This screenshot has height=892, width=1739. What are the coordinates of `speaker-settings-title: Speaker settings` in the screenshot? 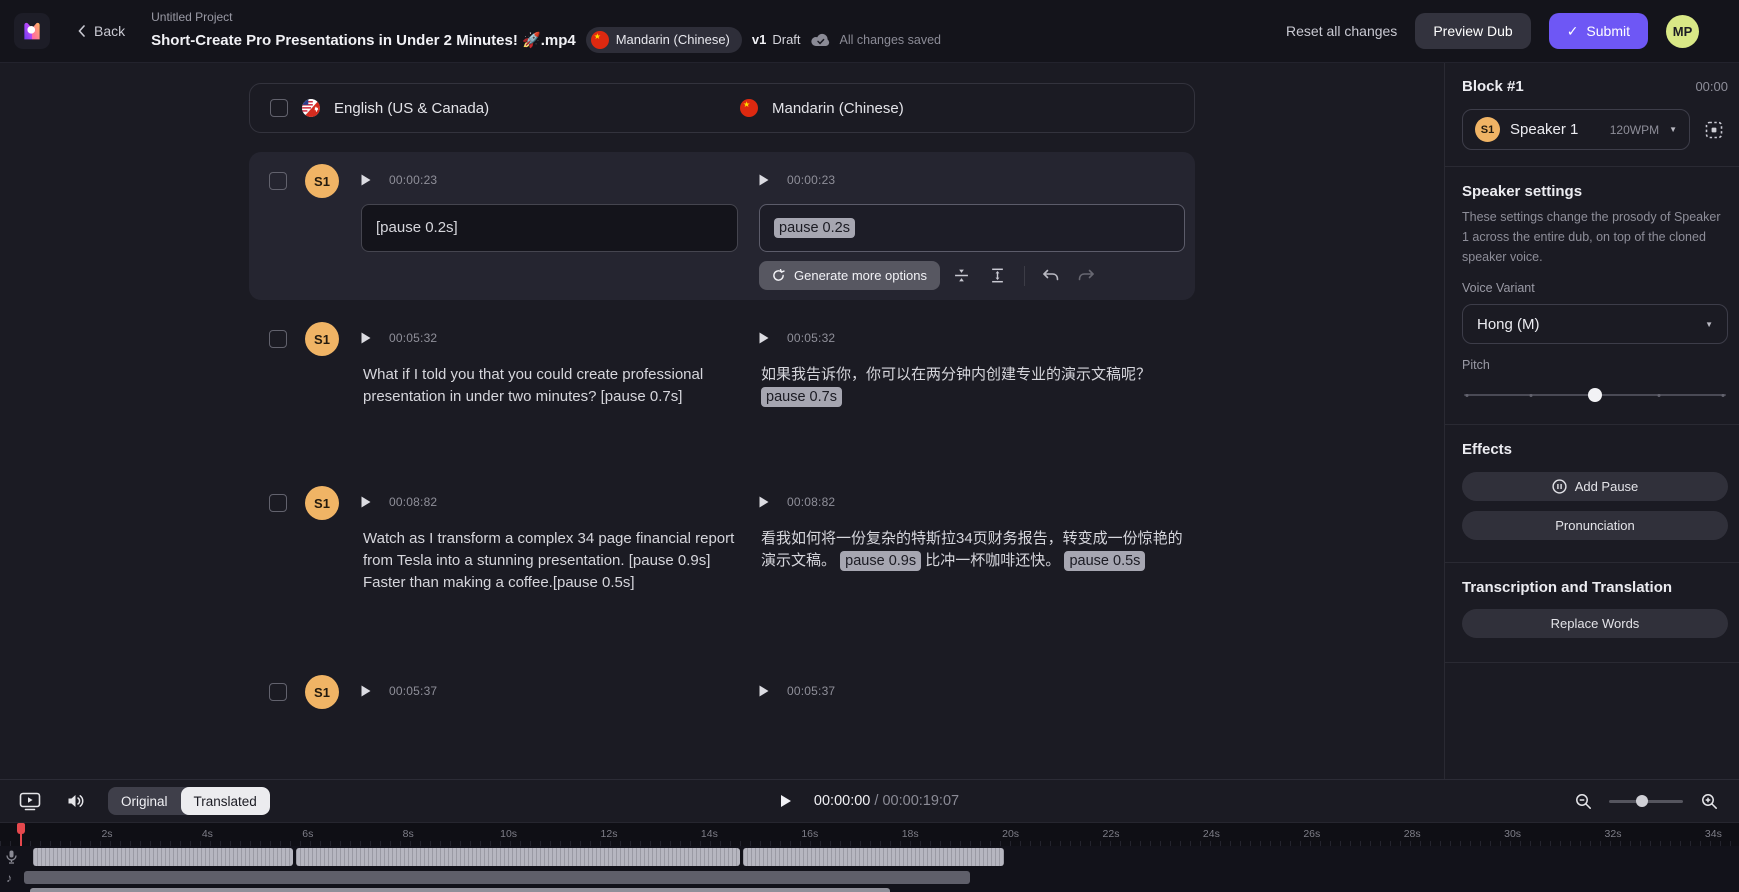 It's located at (1522, 191).